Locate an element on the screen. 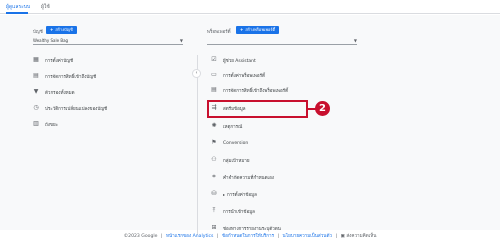  settings-grid-icon: ▦ is located at coordinates (36, 59).